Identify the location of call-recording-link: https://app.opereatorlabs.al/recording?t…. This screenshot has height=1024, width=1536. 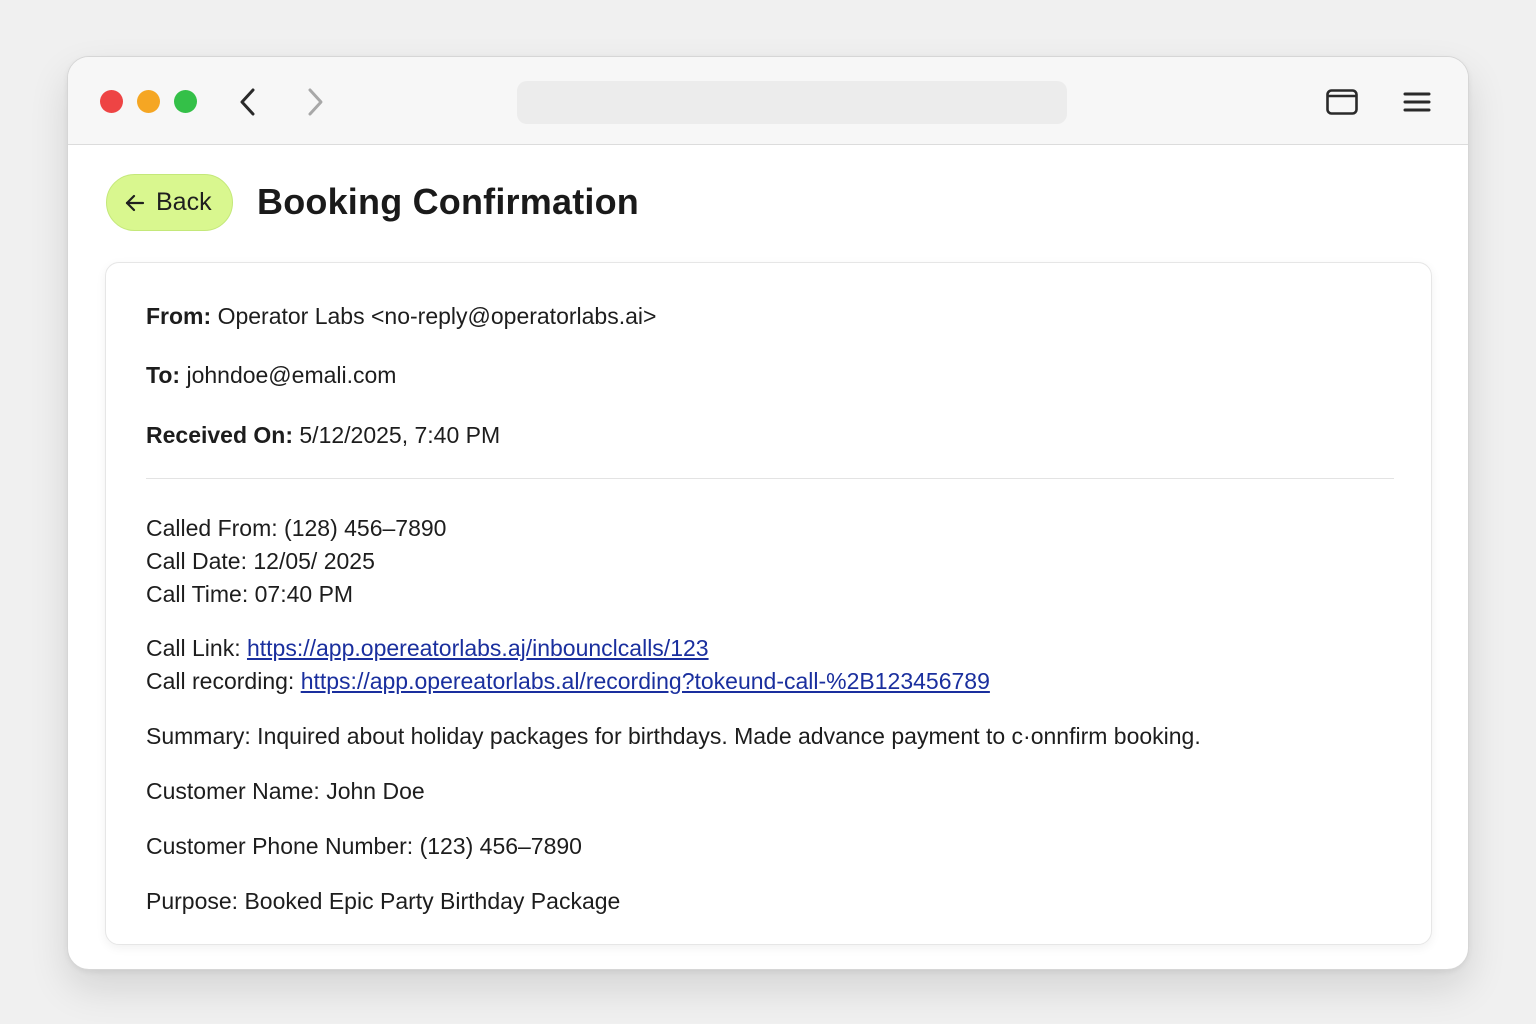
(645, 681).